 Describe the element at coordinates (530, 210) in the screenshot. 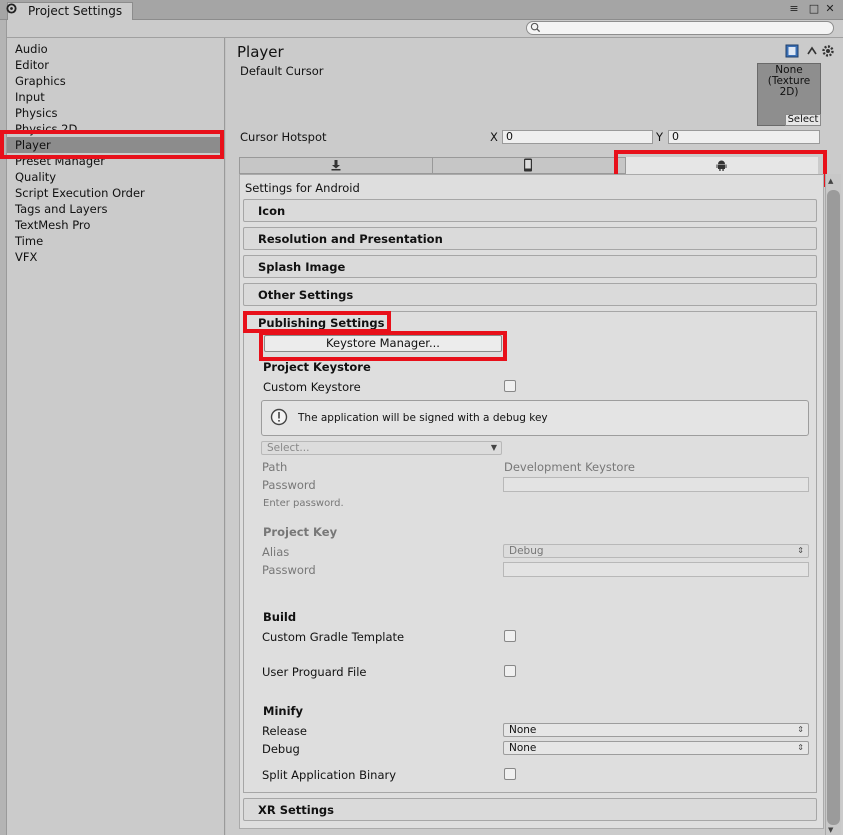

I see `section-icon` at that location.